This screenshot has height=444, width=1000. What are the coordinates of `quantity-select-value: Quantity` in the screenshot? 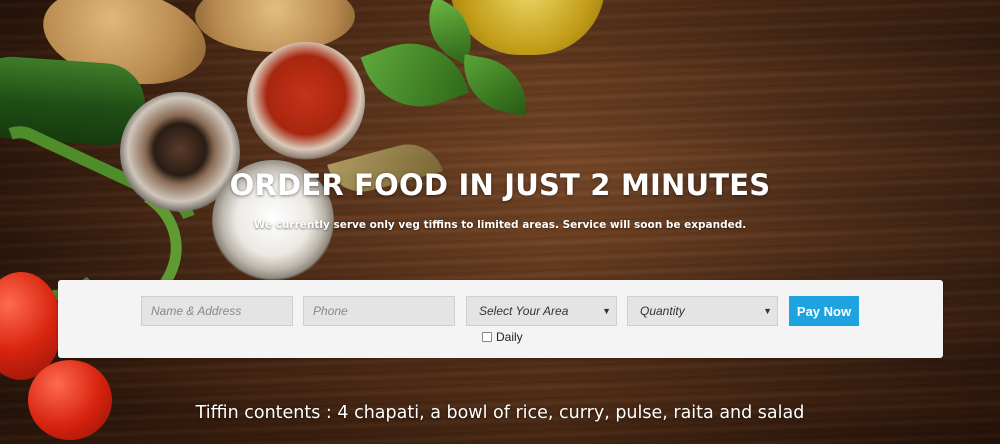 It's located at (662, 311).